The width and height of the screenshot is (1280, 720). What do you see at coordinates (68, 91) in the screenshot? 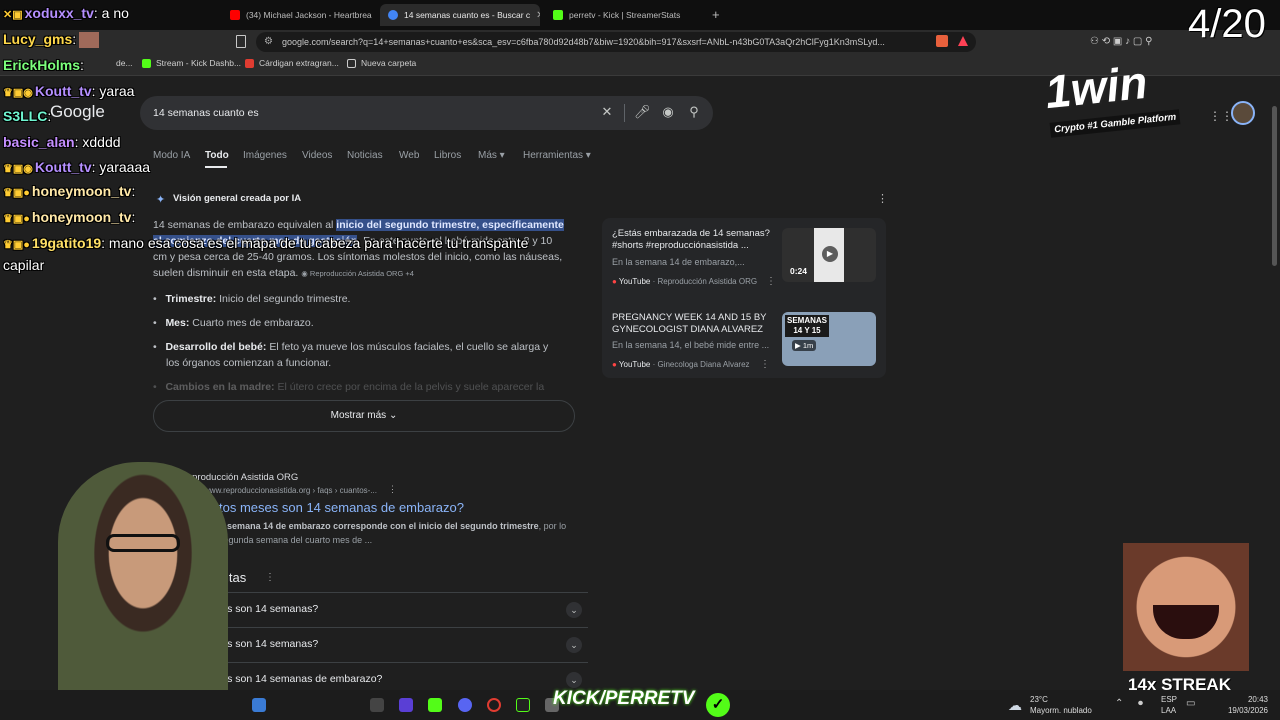
I see `chat-message: ♛▣◉ Koutt_tv: yaraa` at bounding box center [68, 91].